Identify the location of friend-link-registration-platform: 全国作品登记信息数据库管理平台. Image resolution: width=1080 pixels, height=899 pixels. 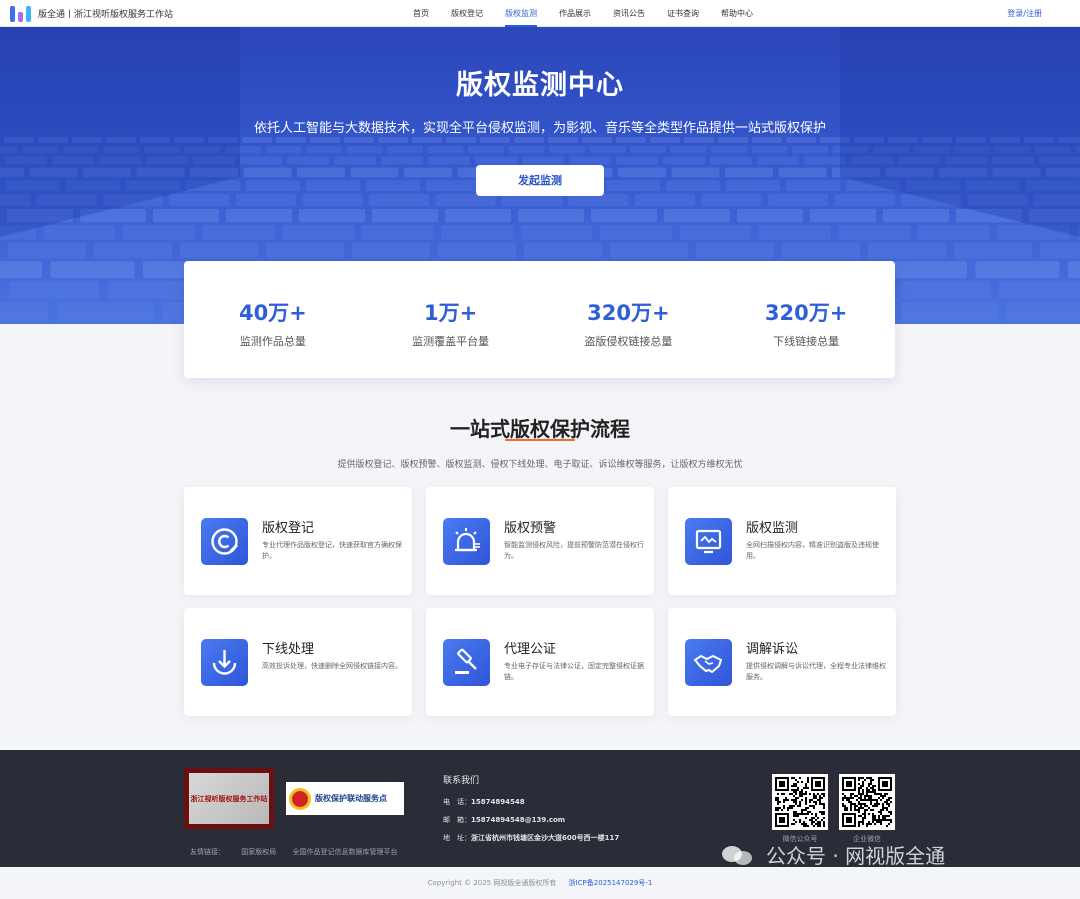
(344, 852).